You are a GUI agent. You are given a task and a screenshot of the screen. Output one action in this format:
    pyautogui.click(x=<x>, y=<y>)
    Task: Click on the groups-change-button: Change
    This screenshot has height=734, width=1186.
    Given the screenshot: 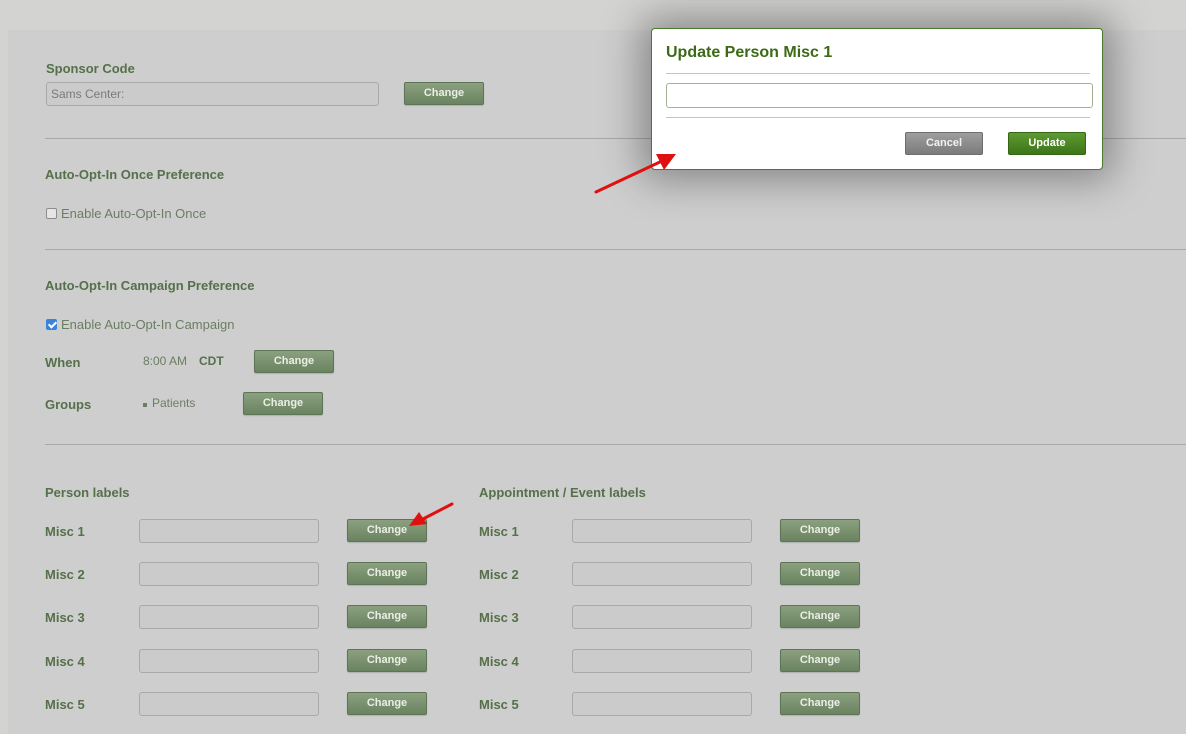 What is the action you would take?
    pyautogui.click(x=283, y=403)
    